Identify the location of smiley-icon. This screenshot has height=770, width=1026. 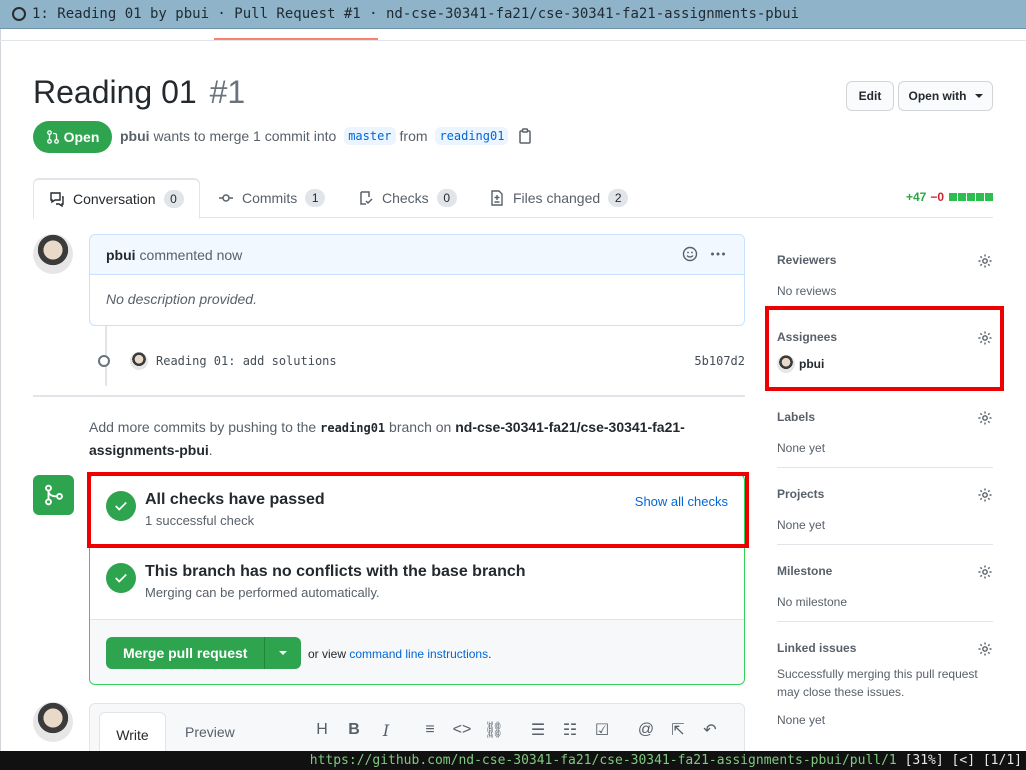
(690, 254).